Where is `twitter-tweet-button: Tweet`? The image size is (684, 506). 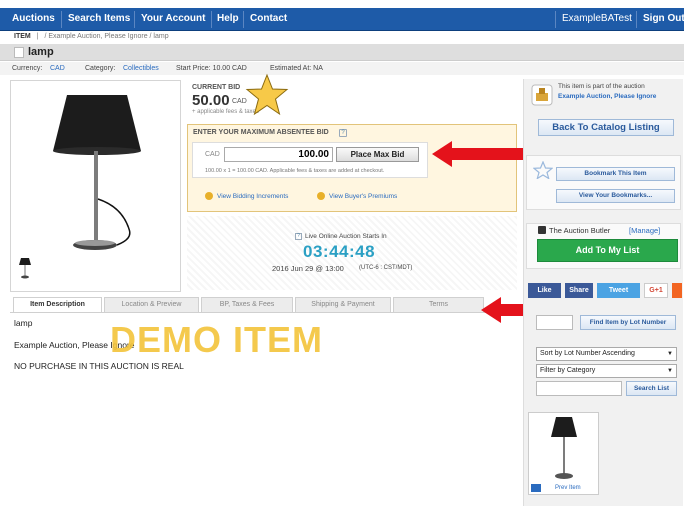
twitter-tweet-button: Tweet is located at coordinates (618, 290).